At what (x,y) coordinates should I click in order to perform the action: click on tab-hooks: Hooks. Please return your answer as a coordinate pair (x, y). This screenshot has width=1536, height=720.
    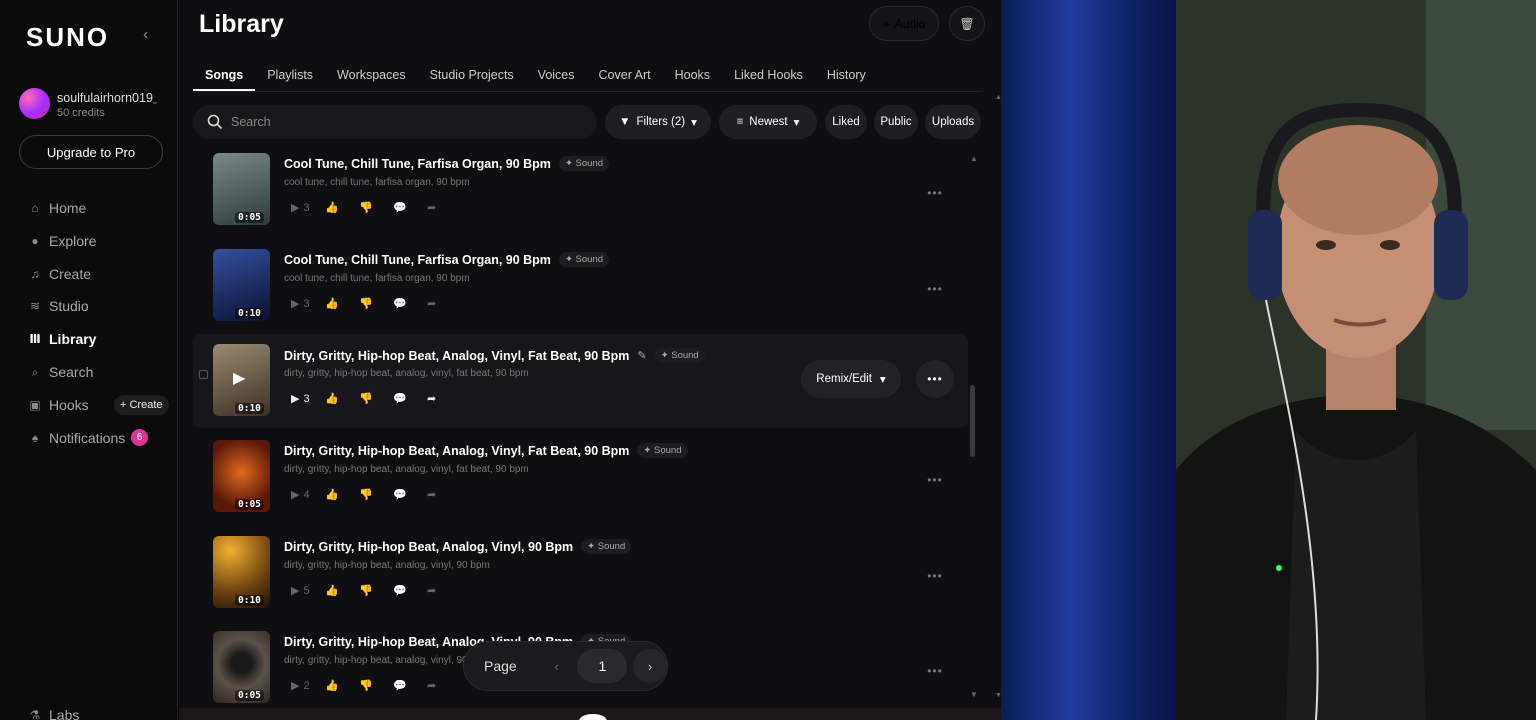
    Looking at the image, I should click on (692, 75).